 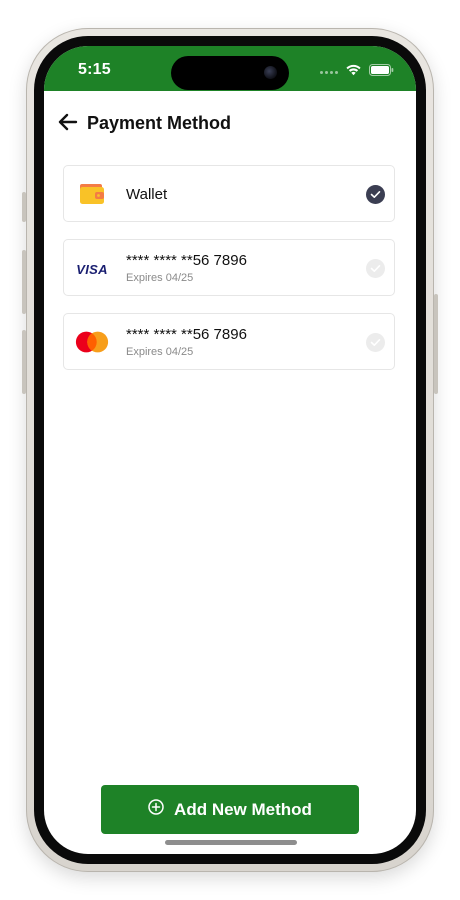 I want to click on add-new-method-button: Add New Method, so click(x=230, y=809).